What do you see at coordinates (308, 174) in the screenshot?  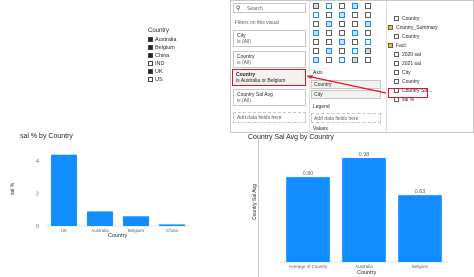 I see `data-label: 0.80` at bounding box center [308, 174].